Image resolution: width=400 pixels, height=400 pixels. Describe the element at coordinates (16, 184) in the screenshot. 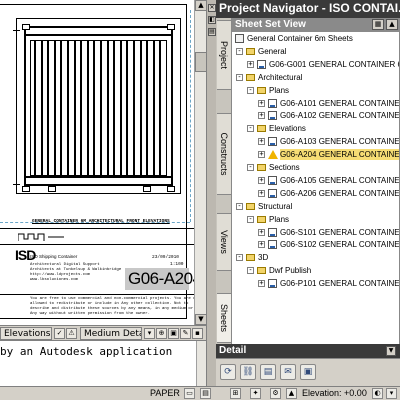

I see `dimension-tick` at that location.